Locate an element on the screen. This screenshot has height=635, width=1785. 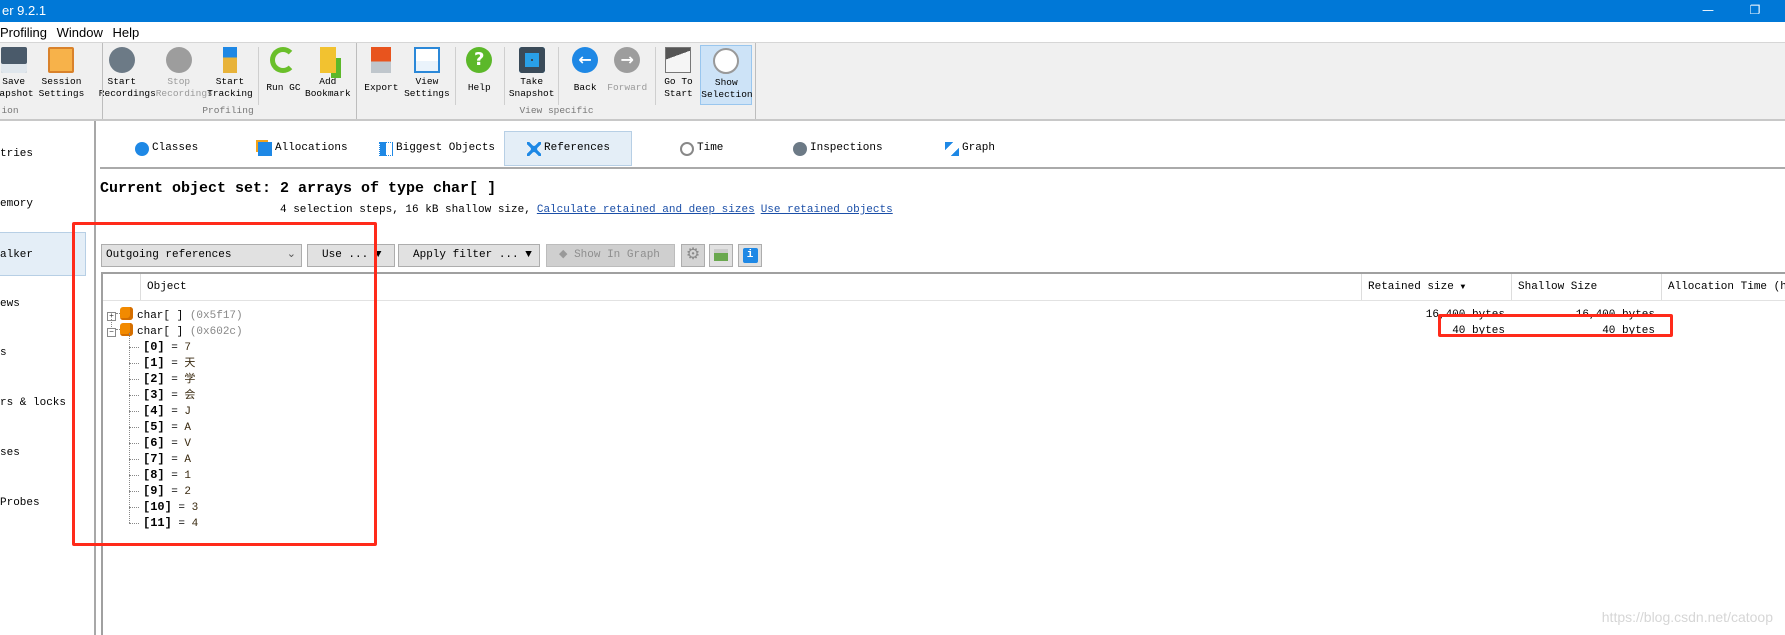
apply-filter-button: Apply filter ... ▼ is located at coordinates (469, 255).